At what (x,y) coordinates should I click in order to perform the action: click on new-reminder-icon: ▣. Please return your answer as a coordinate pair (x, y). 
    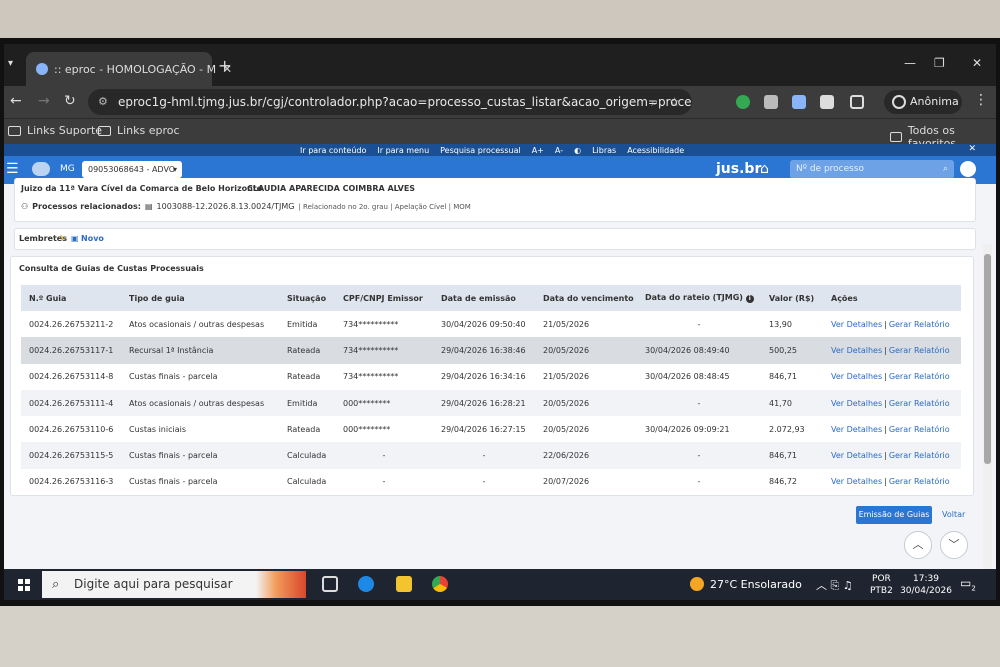
    Looking at the image, I should click on (75, 238).